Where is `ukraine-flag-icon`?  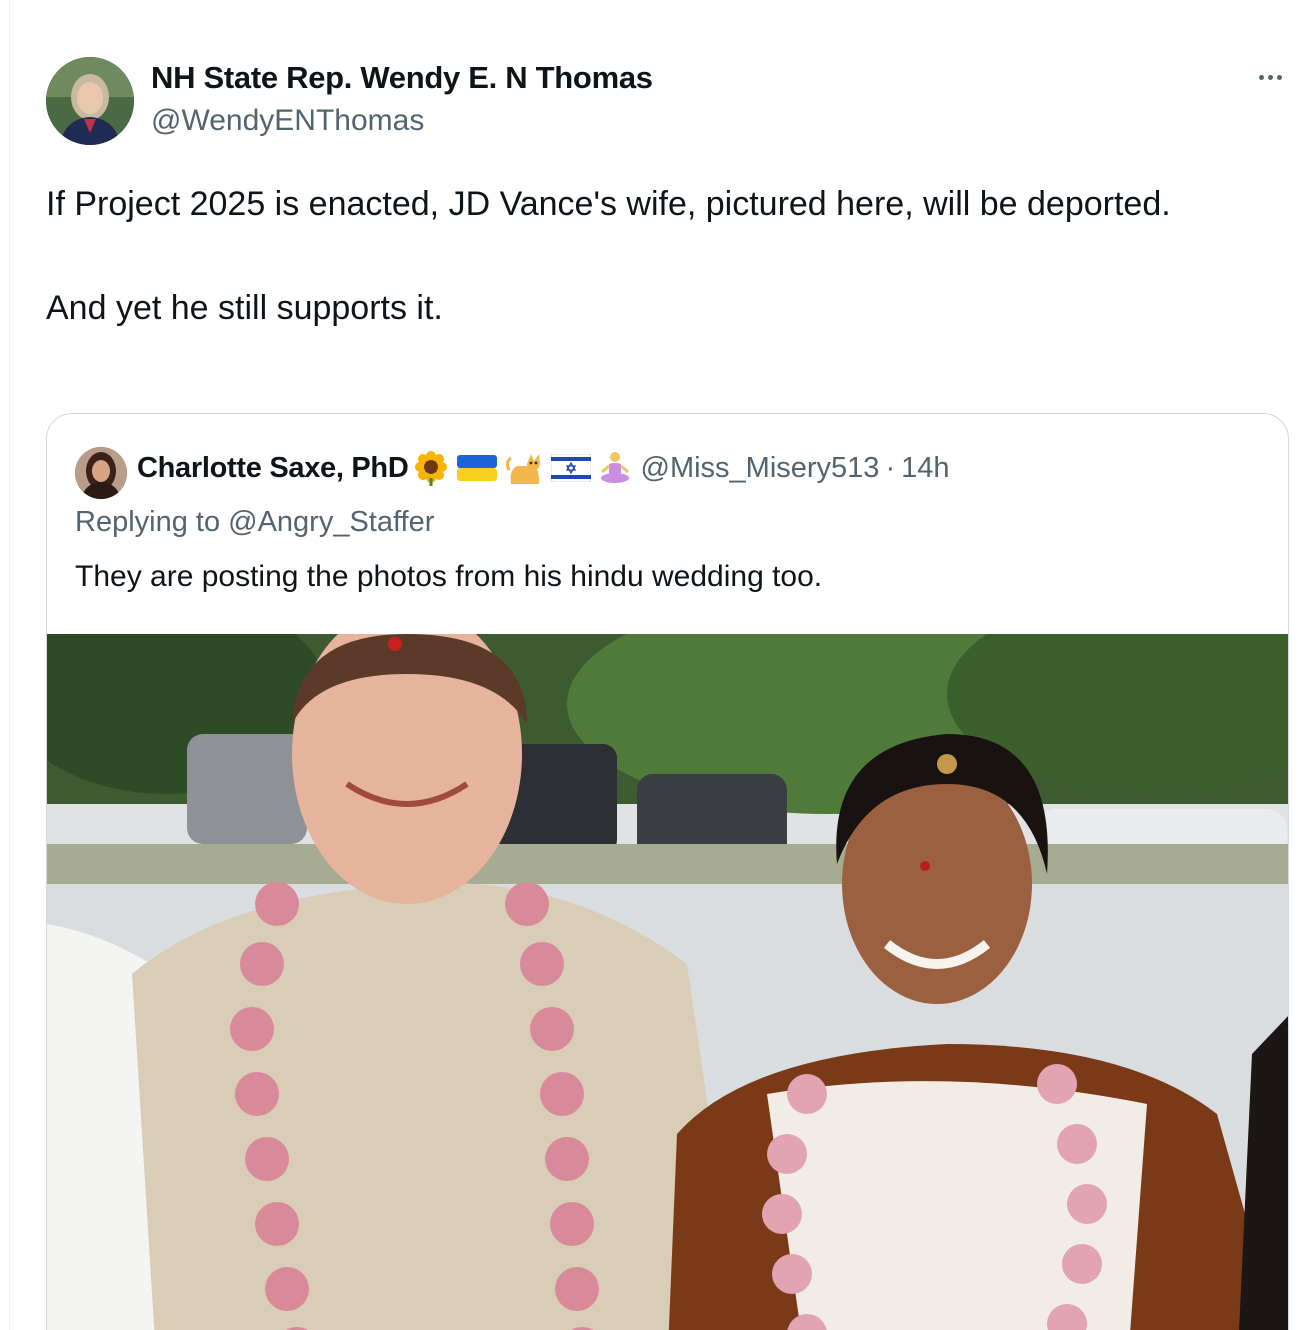 ukraine-flag-icon is located at coordinates (476, 468).